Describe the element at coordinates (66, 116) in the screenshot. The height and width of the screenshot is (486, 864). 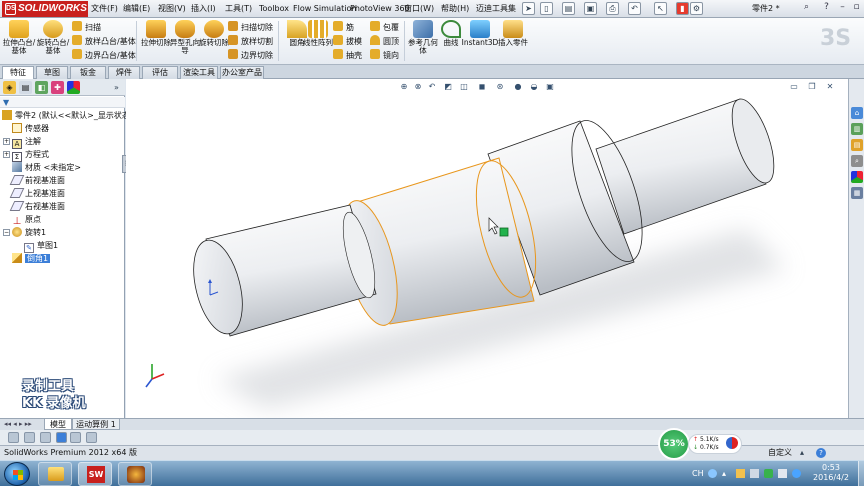
I see `tree-root-part: 零件2 (默认<<默认>_显示状态` at that location.